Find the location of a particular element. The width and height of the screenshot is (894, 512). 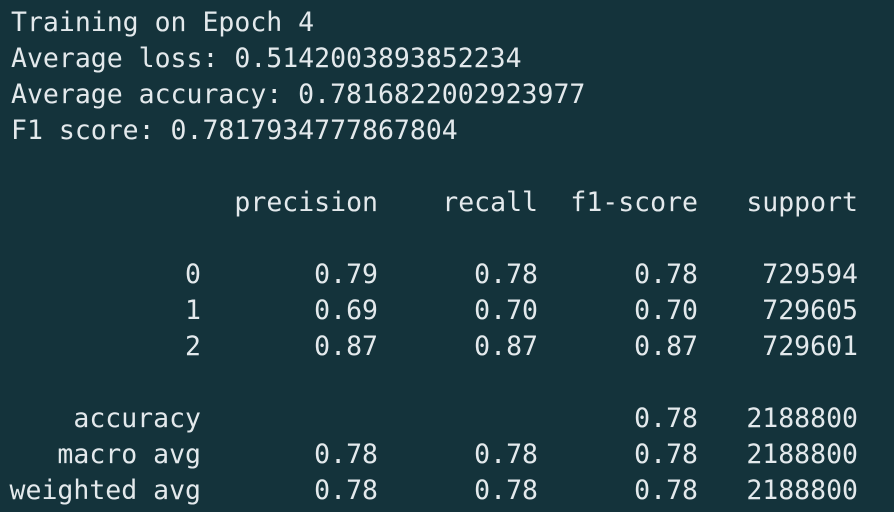

f1-score-line: F1 score: 0.7817934777867804 is located at coordinates (234, 130).